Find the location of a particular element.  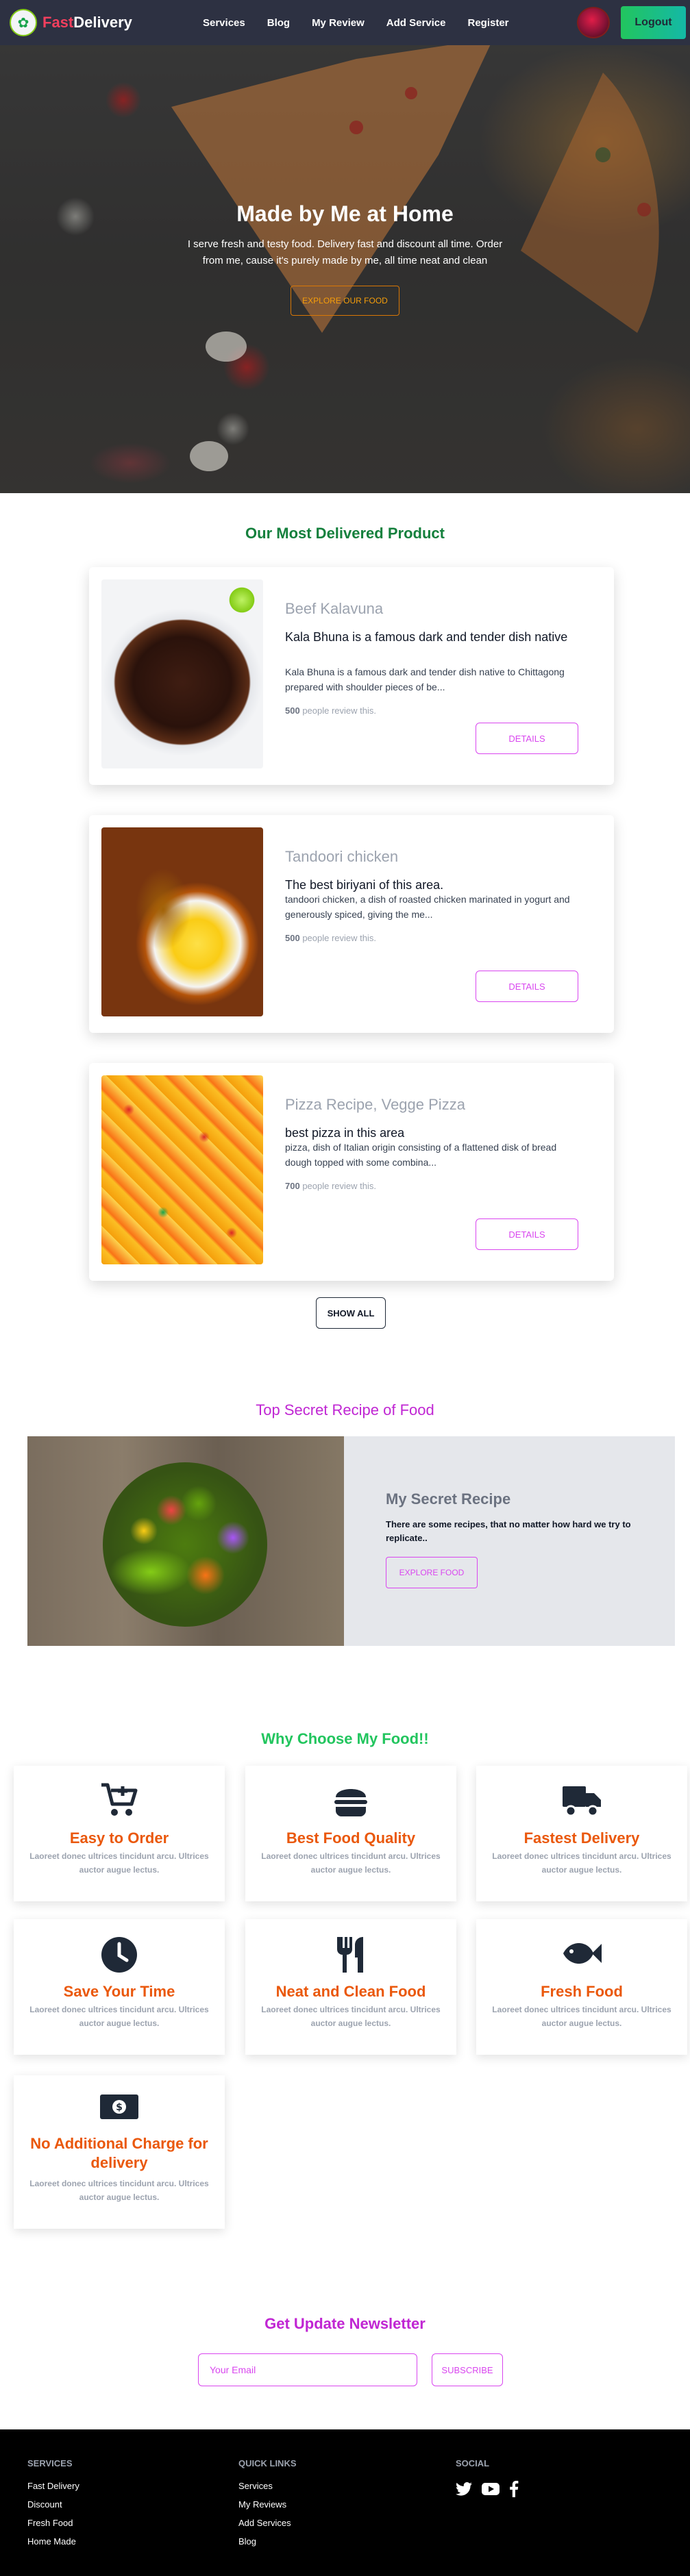

footer-link-discount: Discount is located at coordinates (53, 2504).